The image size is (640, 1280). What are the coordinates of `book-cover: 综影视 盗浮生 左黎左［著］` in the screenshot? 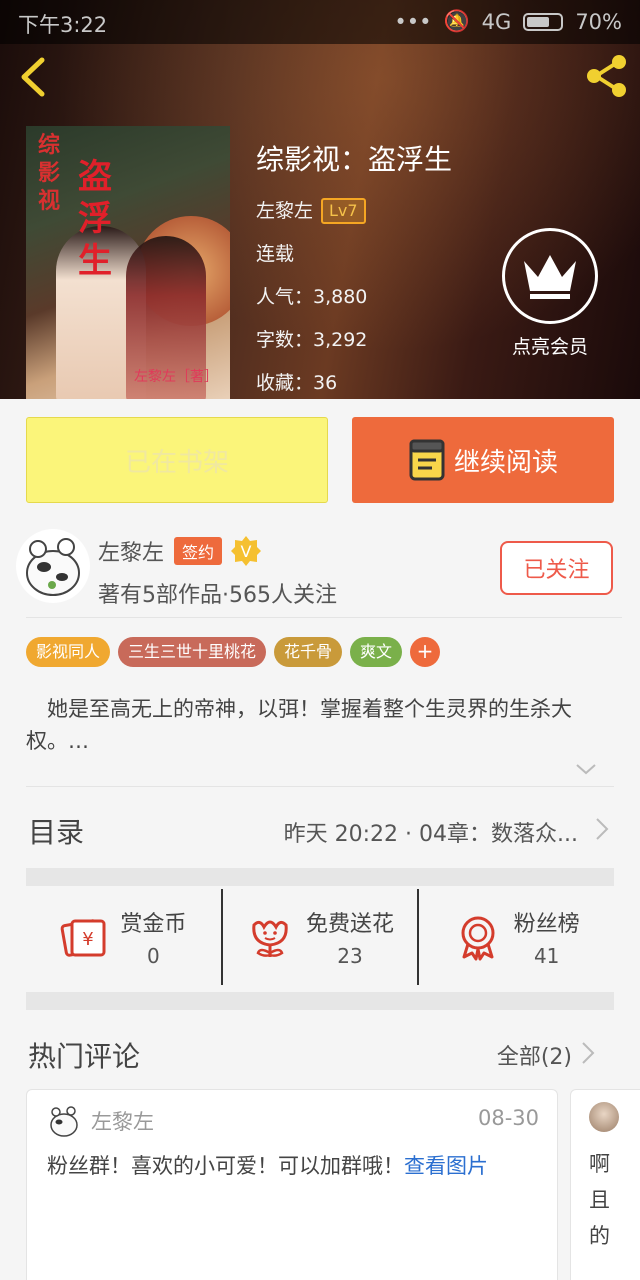 It's located at (128, 262).